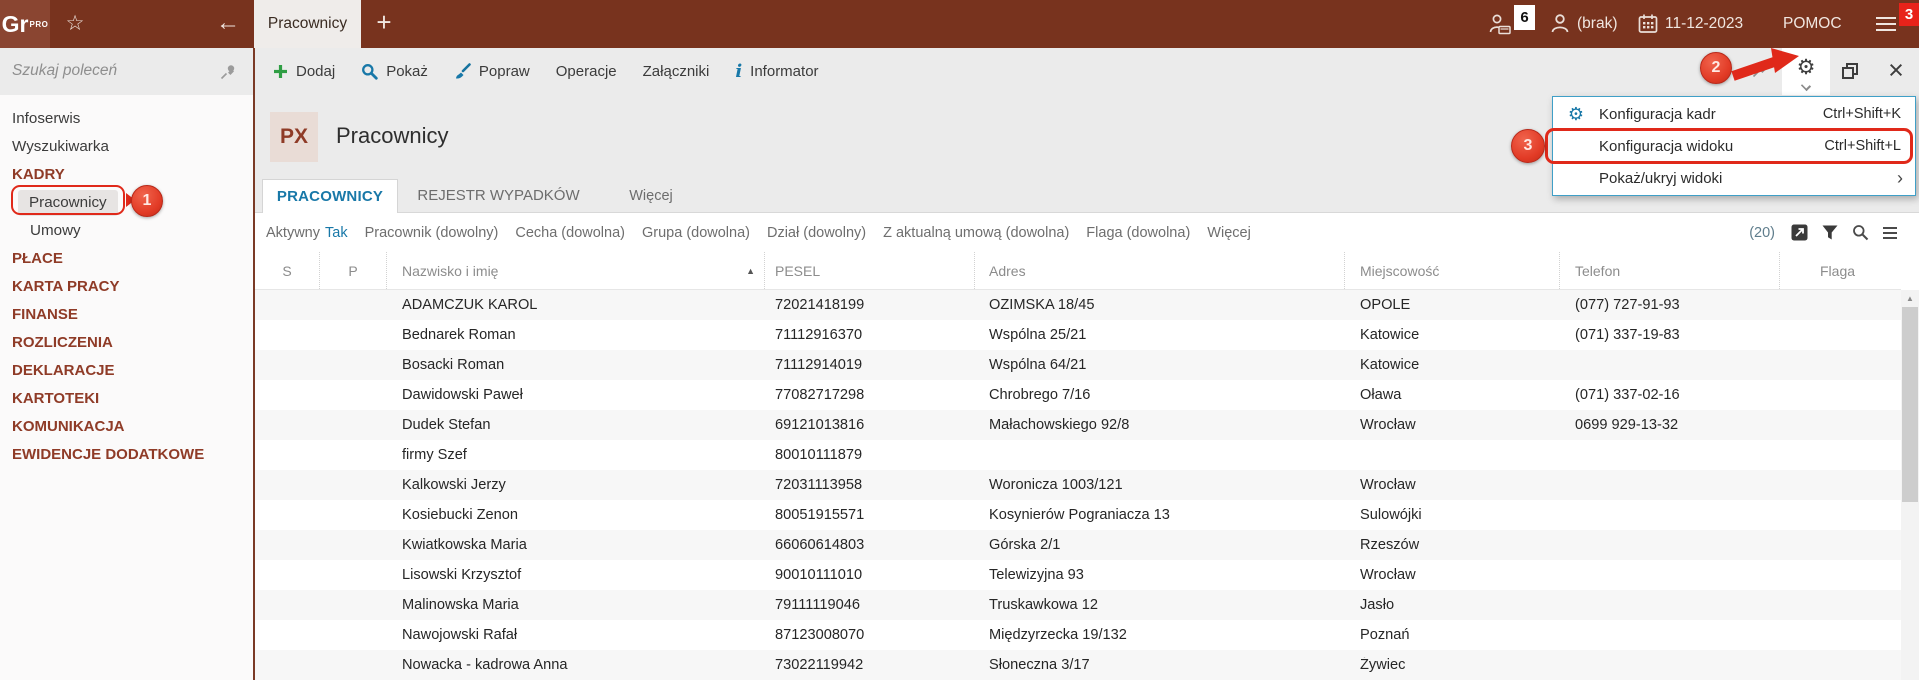 The width and height of the screenshot is (1919, 680). Describe the element at coordinates (1910, 298) in the screenshot. I see `scroll-up-icon: ▲` at that location.